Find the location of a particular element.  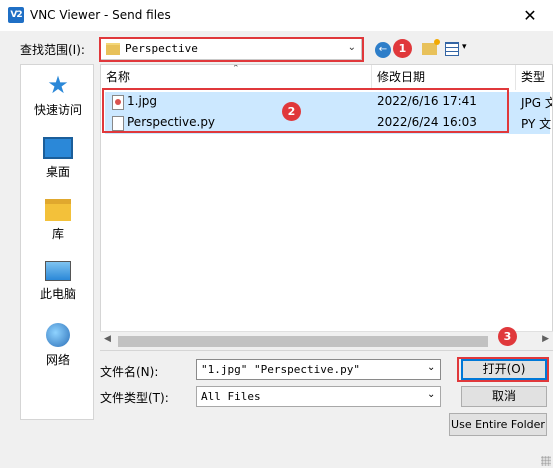

filetype-label: 文件类型(T): is located at coordinates (134, 398).